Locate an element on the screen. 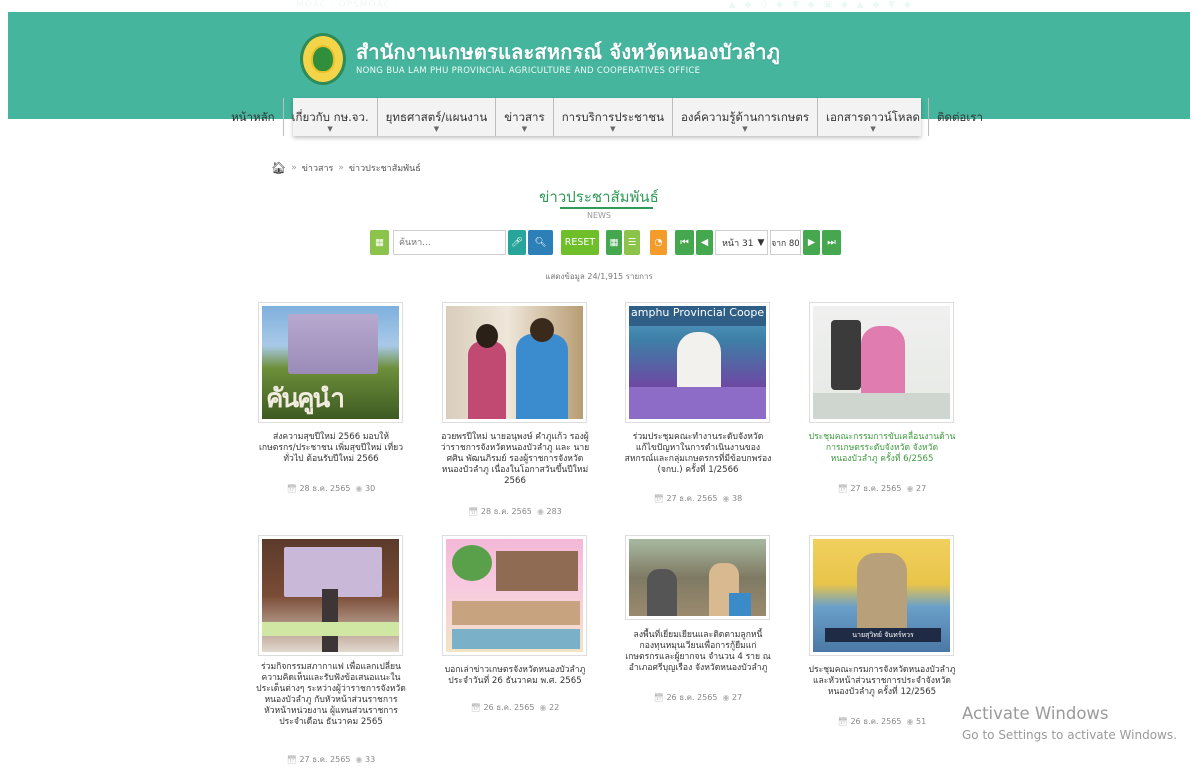 The image size is (1198, 768). news-thumbnail: amphu Provincial Coope is located at coordinates (697, 362).